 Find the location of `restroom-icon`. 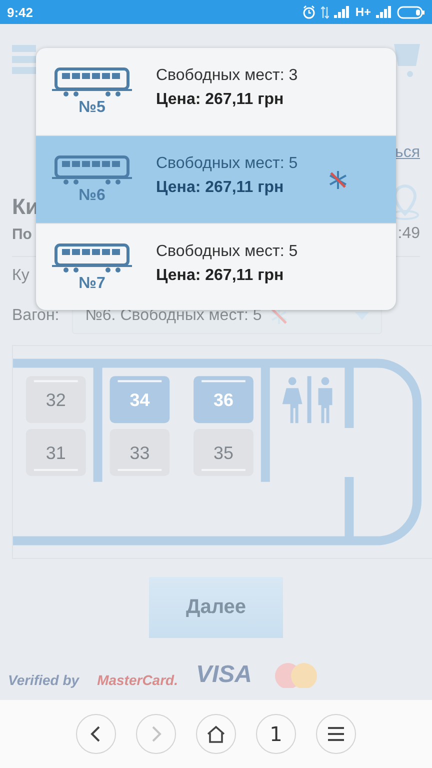

restroom-icon is located at coordinates (307, 400).